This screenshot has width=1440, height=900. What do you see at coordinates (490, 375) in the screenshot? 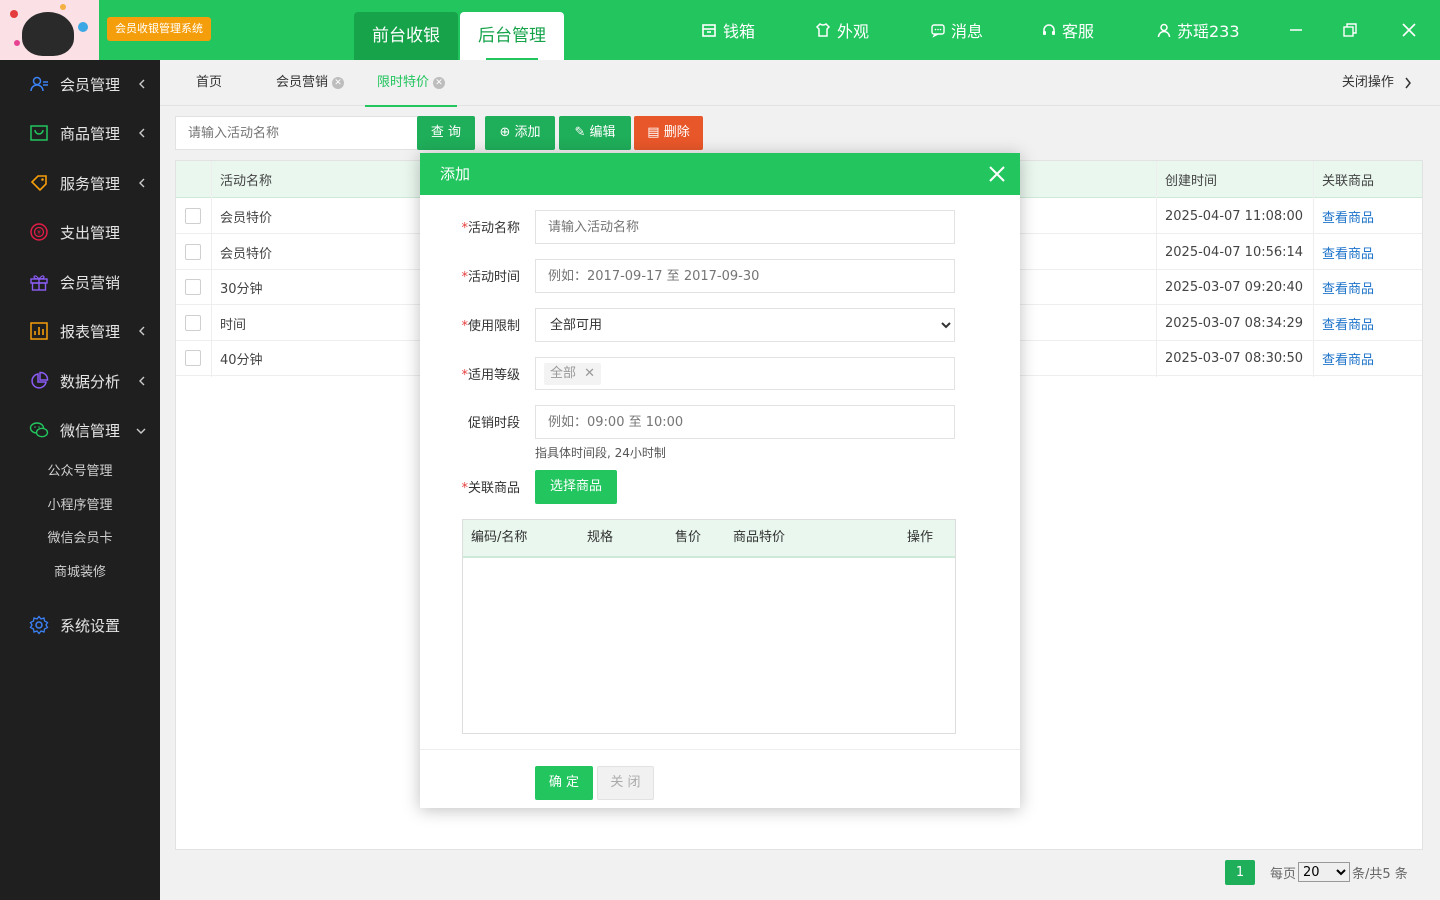
I see `applicable-level-label: *适用等级` at bounding box center [490, 375].